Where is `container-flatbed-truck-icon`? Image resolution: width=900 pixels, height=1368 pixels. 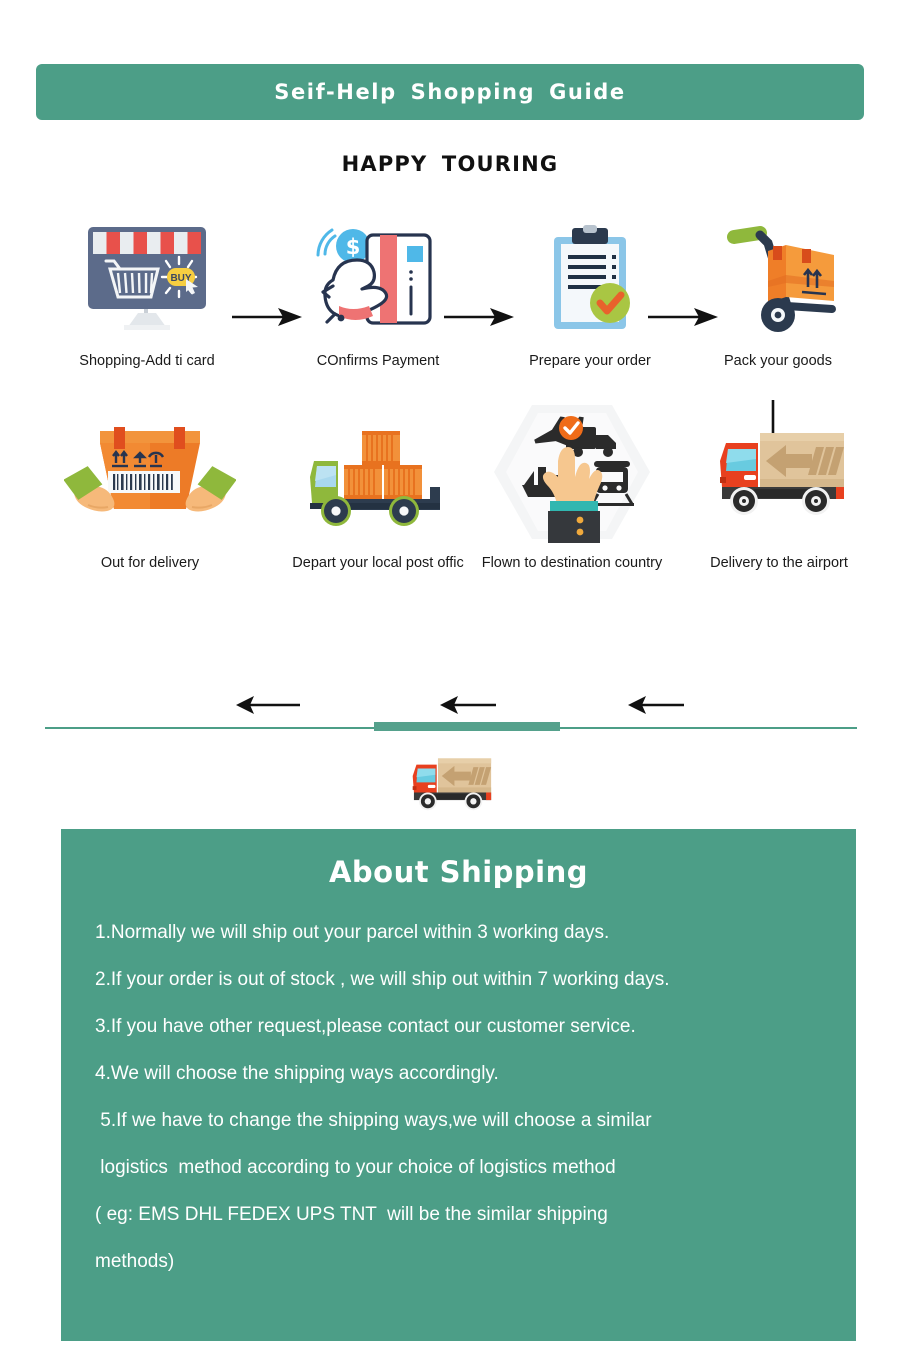
container-flatbed-truck-icon is located at coordinates (378, 472).